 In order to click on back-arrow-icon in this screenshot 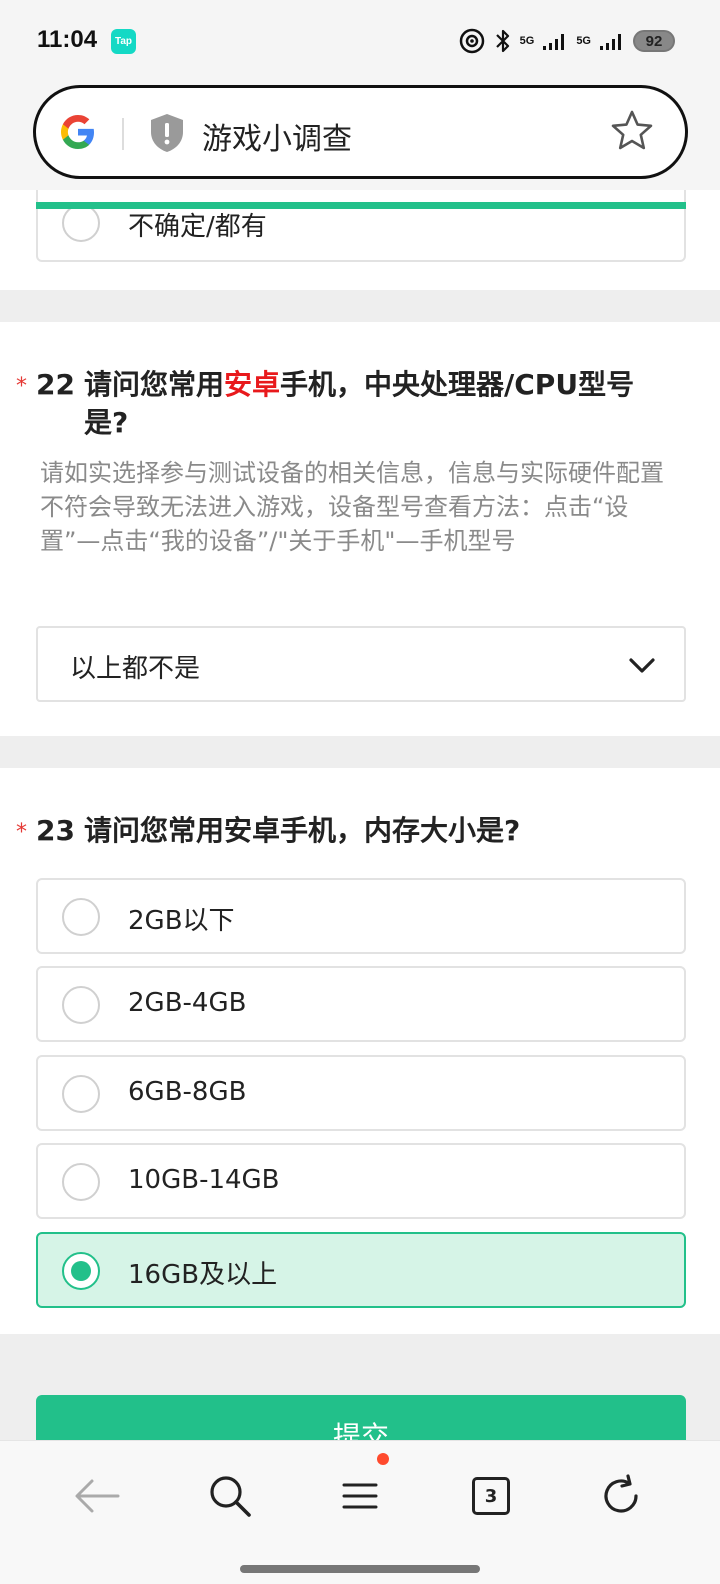, I will do `click(97, 1496)`.